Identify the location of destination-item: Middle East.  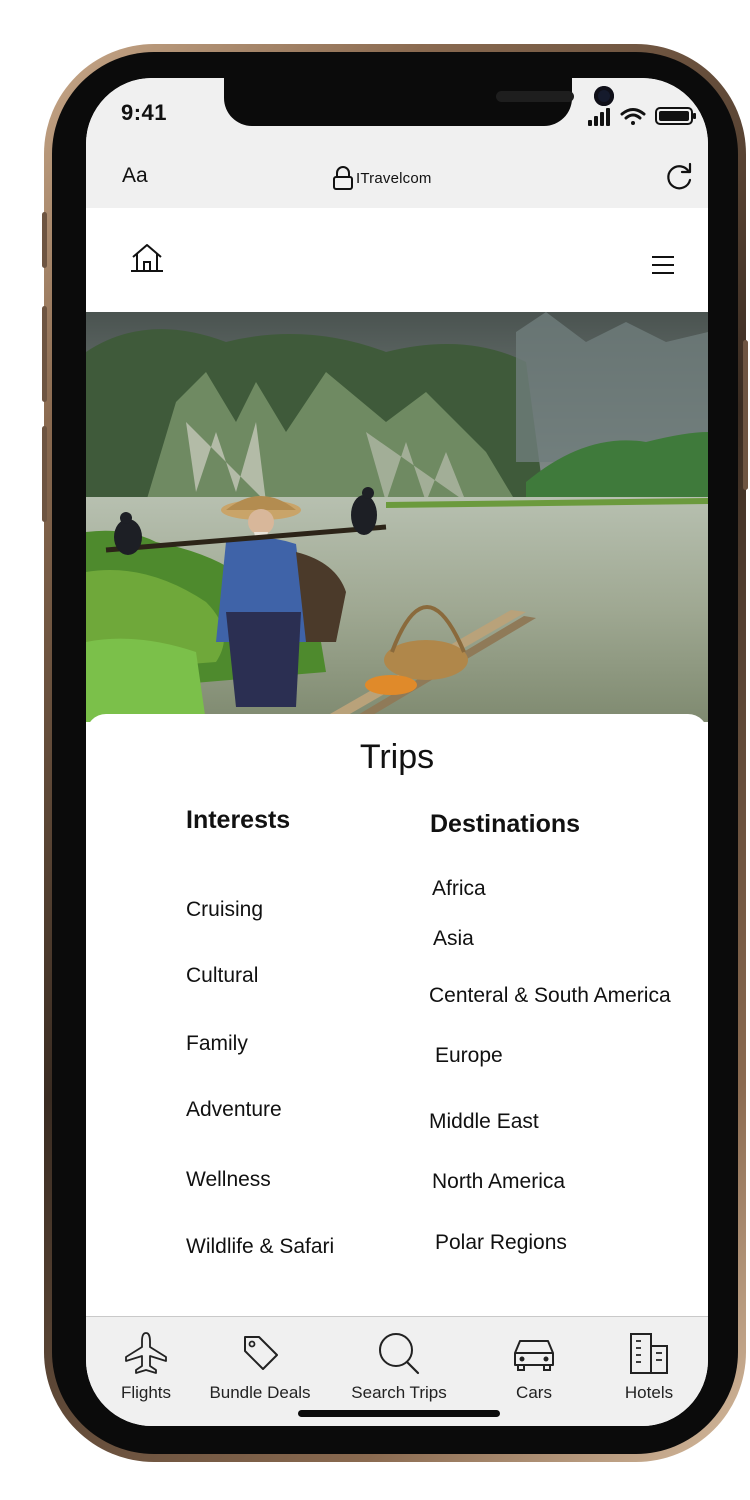
(484, 1122).